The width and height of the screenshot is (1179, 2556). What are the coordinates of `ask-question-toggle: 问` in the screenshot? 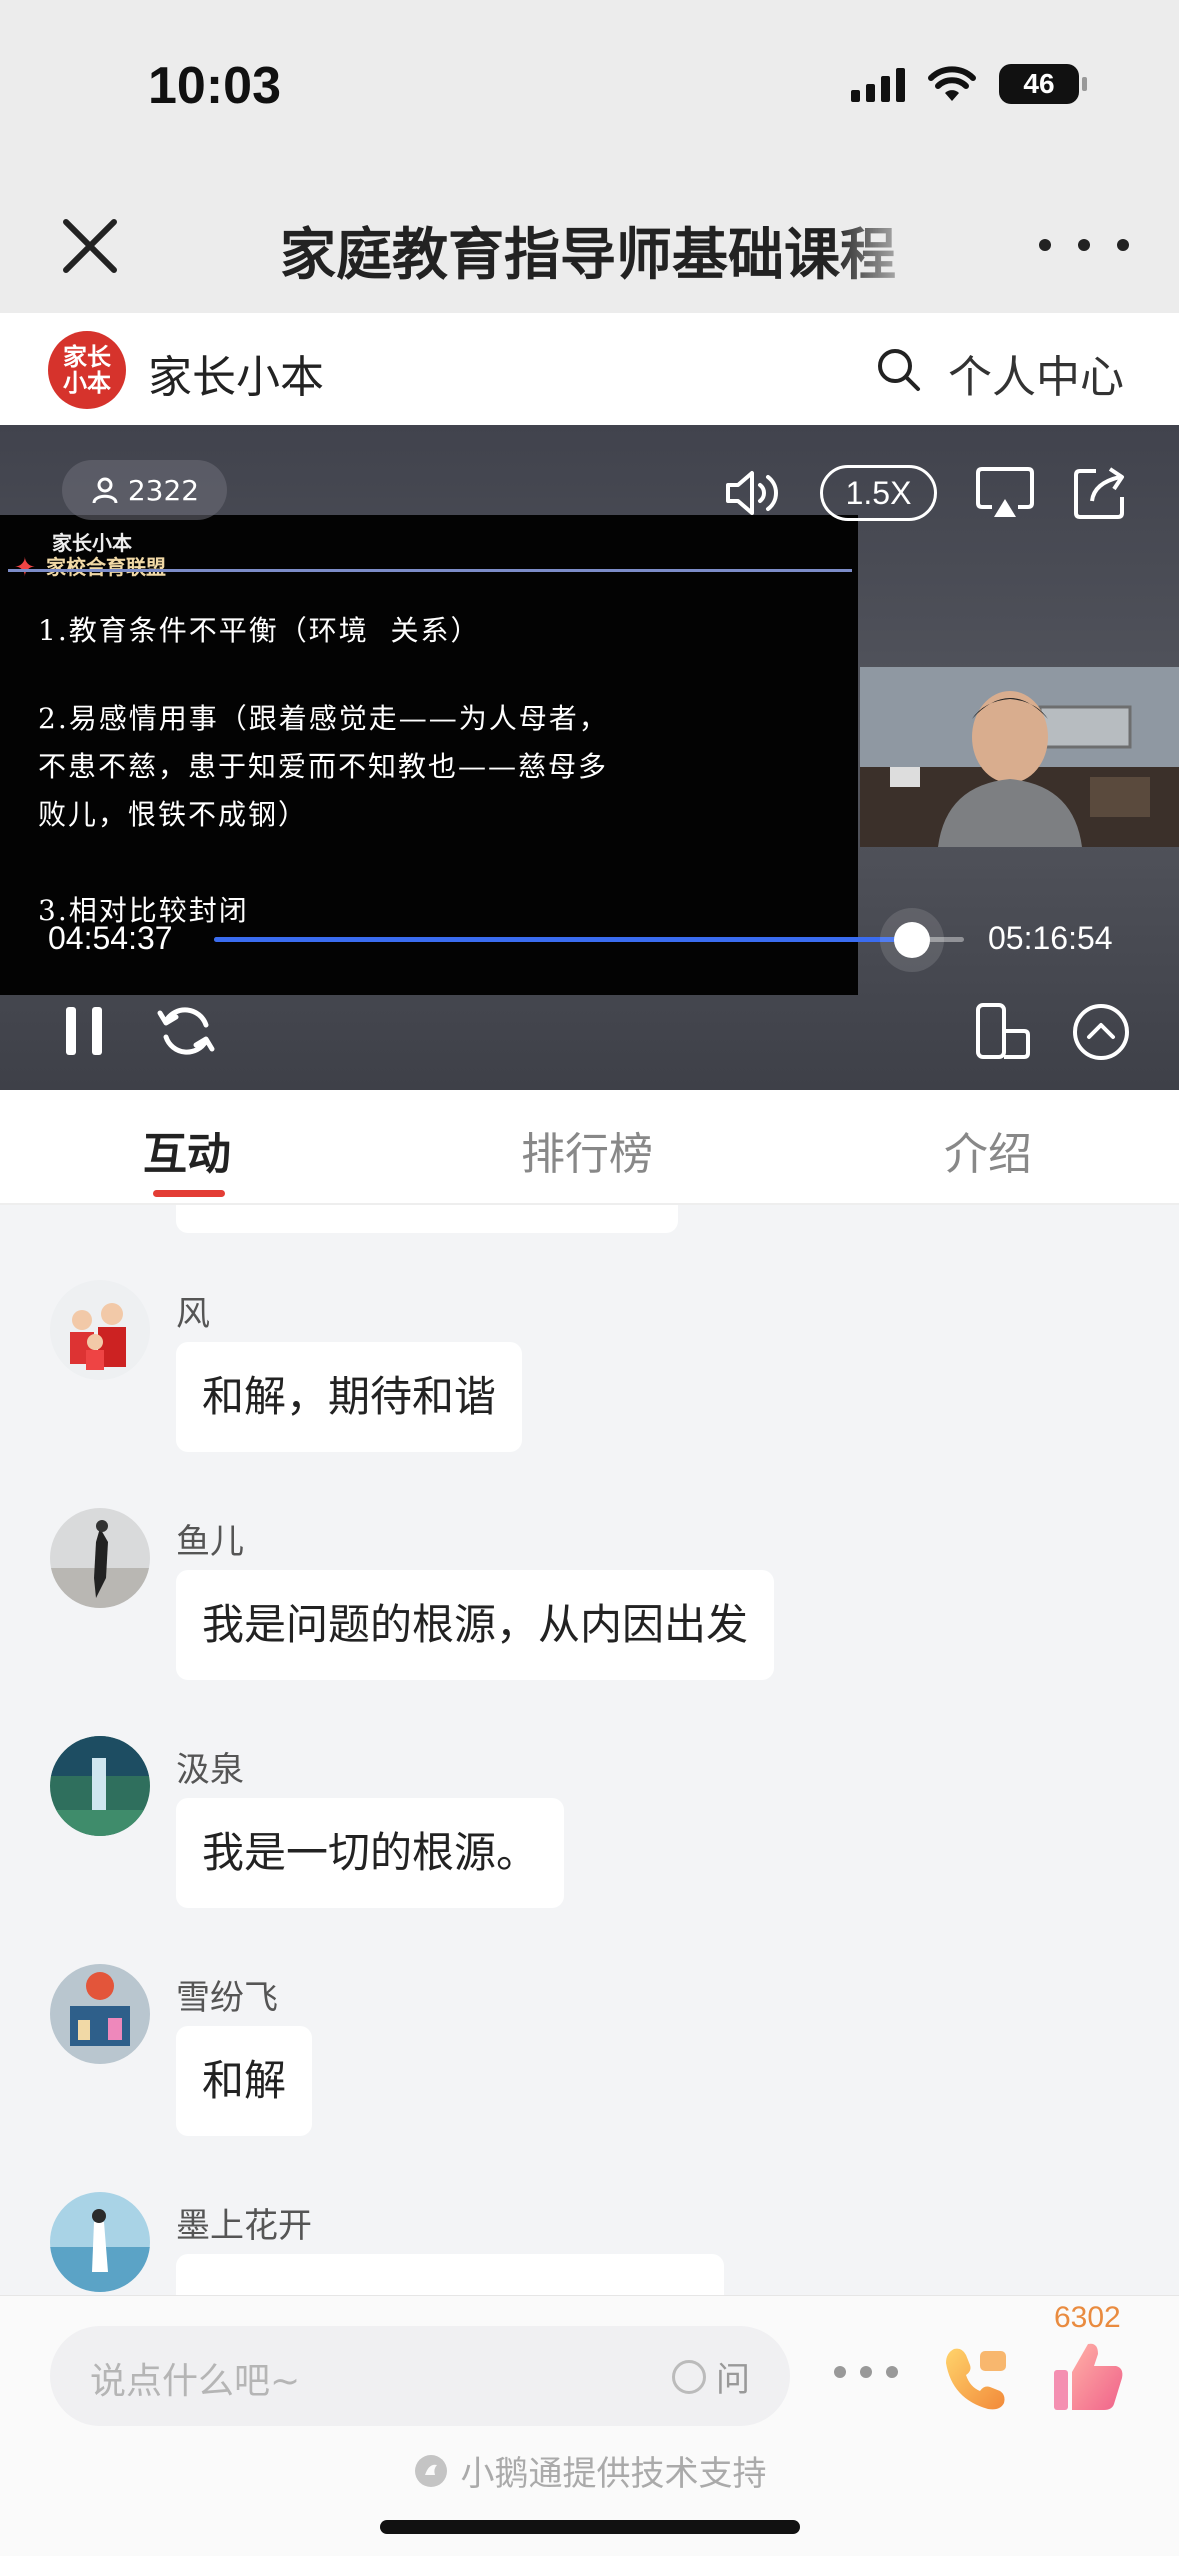 It's located at (711, 2376).